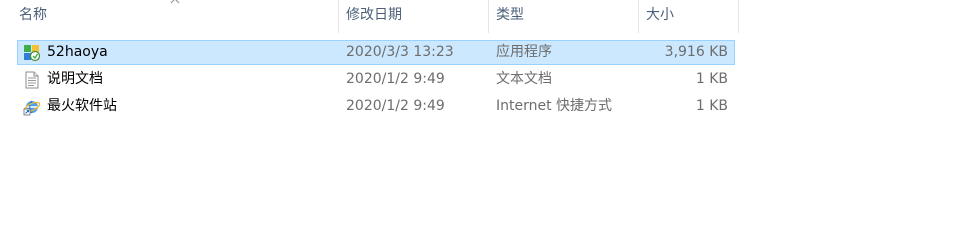  I want to click on file-name: 52haoya, so click(77, 52).